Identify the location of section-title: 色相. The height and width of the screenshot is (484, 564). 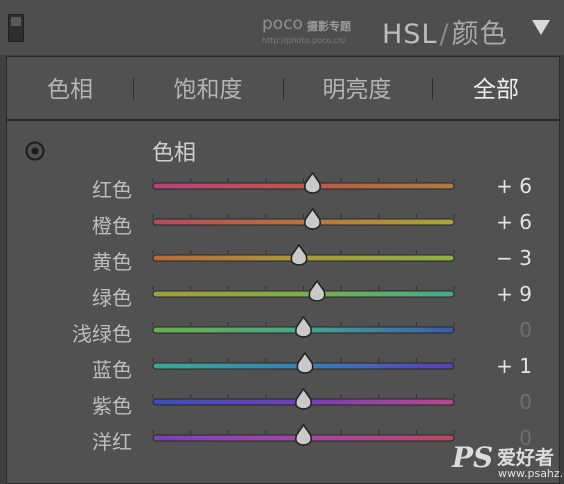
(174, 153).